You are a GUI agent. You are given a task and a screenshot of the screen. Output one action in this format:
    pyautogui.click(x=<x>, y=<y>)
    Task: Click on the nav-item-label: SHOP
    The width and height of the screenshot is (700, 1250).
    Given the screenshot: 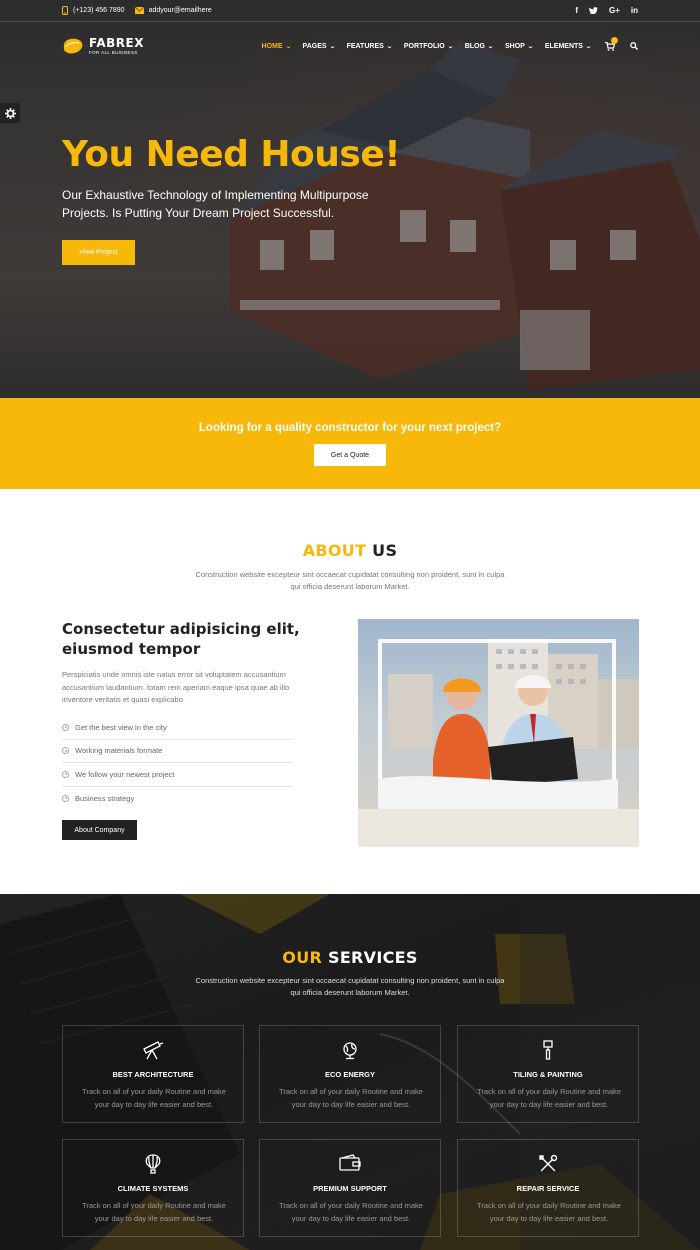 What is the action you would take?
    pyautogui.click(x=514, y=46)
    